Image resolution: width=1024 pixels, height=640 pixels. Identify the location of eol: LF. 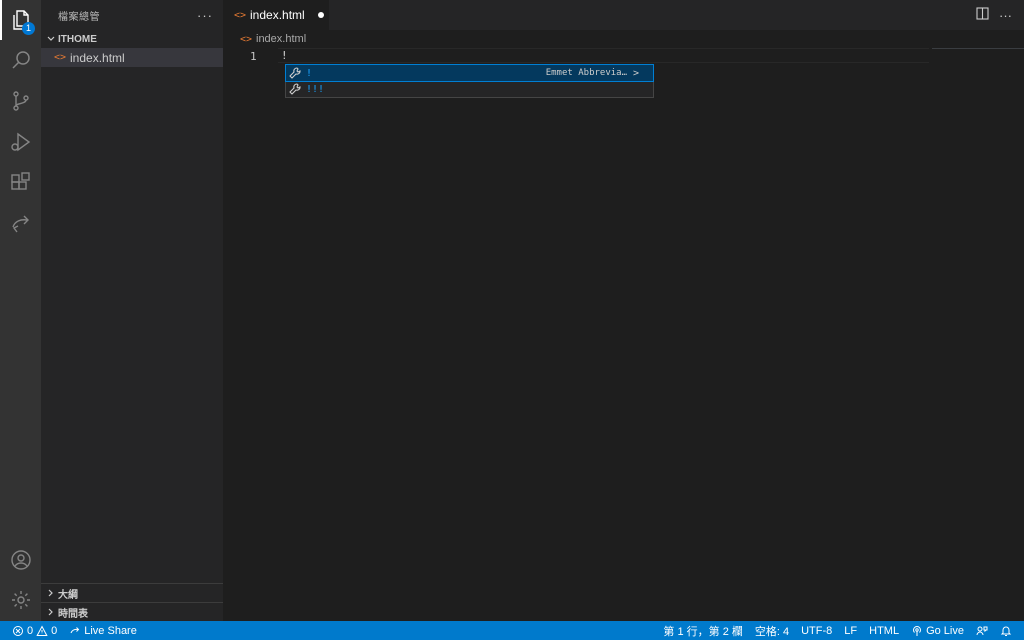
(851, 630).